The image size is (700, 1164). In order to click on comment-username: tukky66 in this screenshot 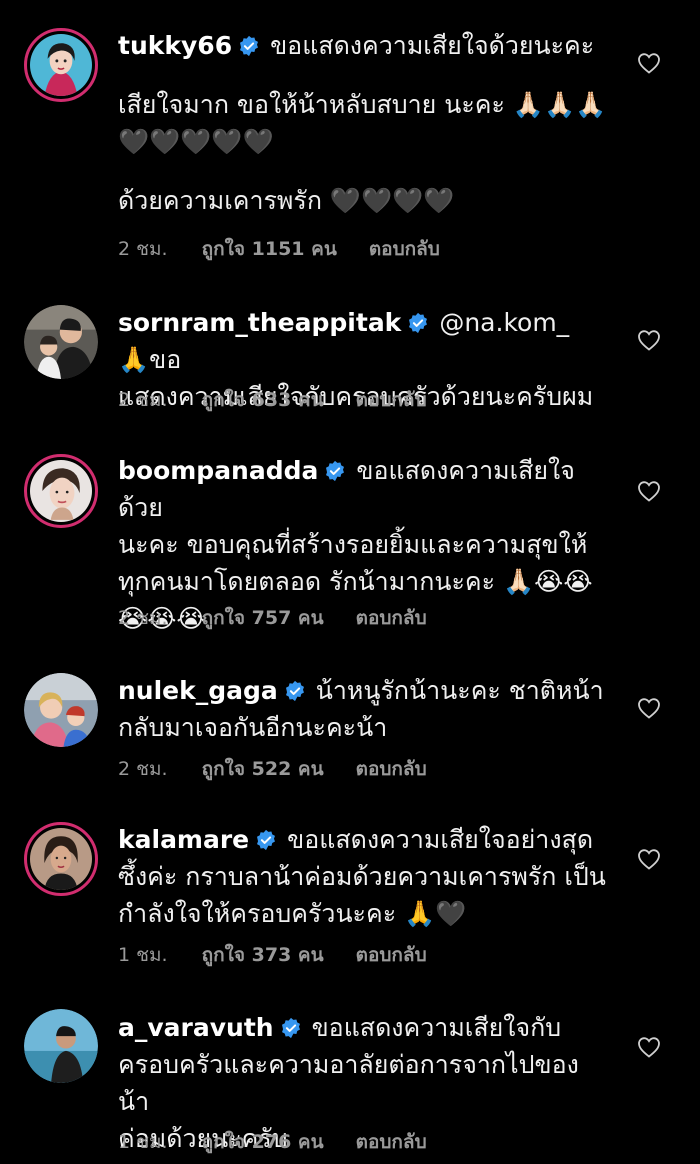, I will do `click(175, 45)`.